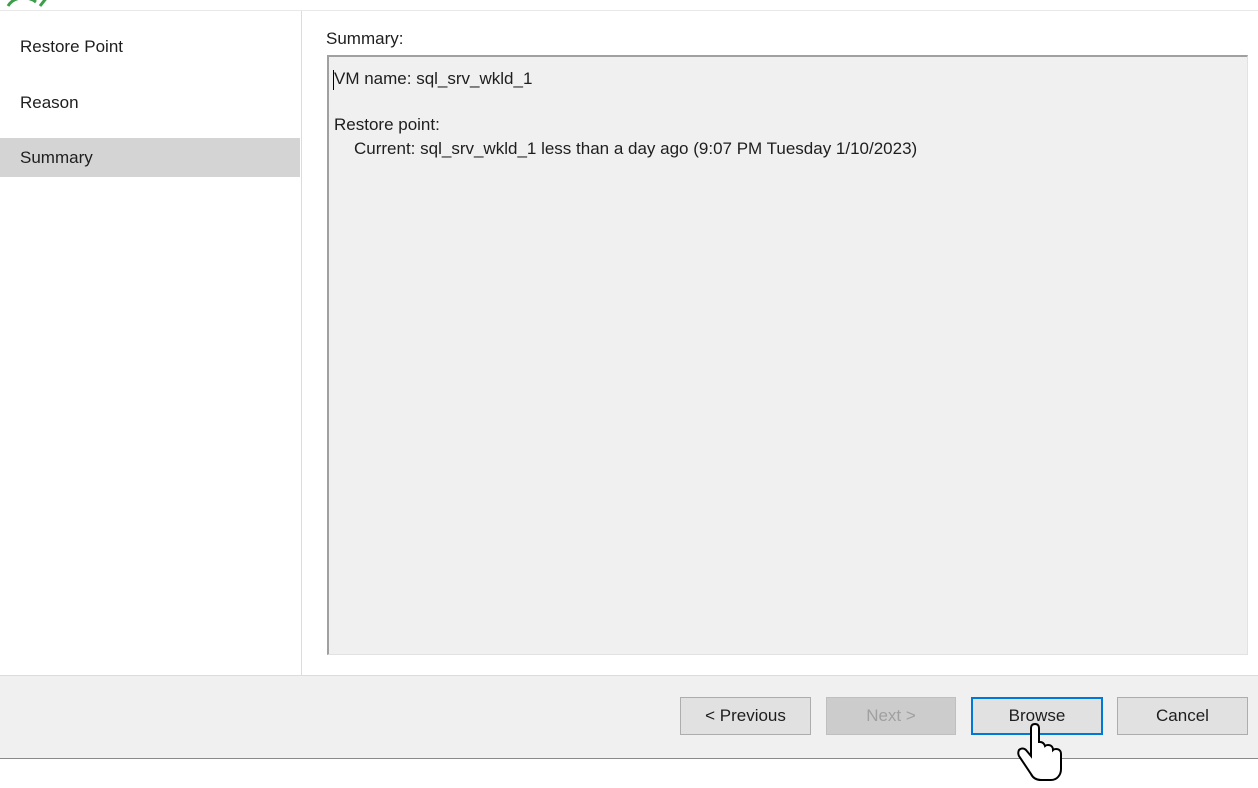  What do you see at coordinates (1039, 751) in the screenshot?
I see `mouse-pointer-icon` at bounding box center [1039, 751].